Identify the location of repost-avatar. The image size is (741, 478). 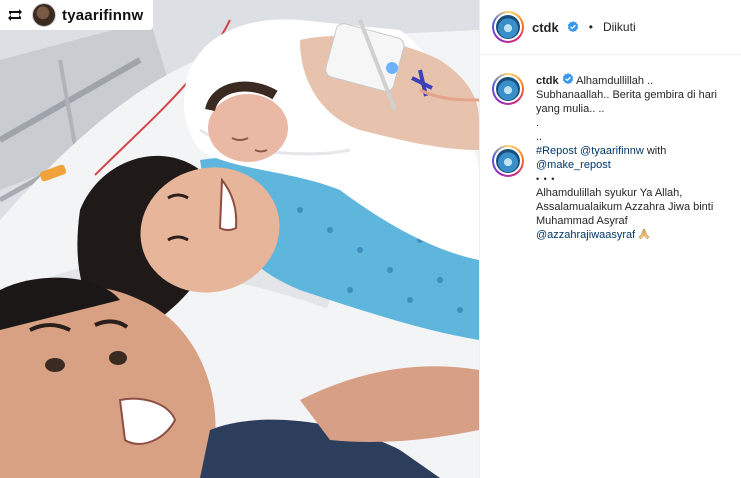
(44, 15).